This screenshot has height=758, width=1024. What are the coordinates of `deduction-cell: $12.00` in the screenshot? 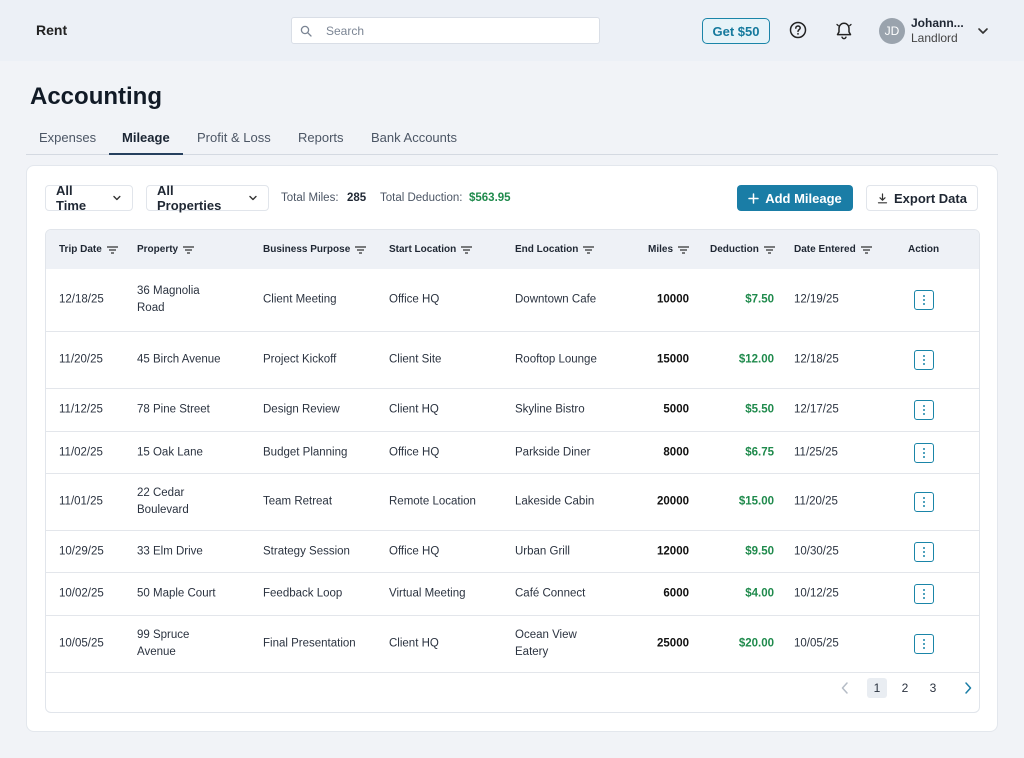 It's located at (756, 359).